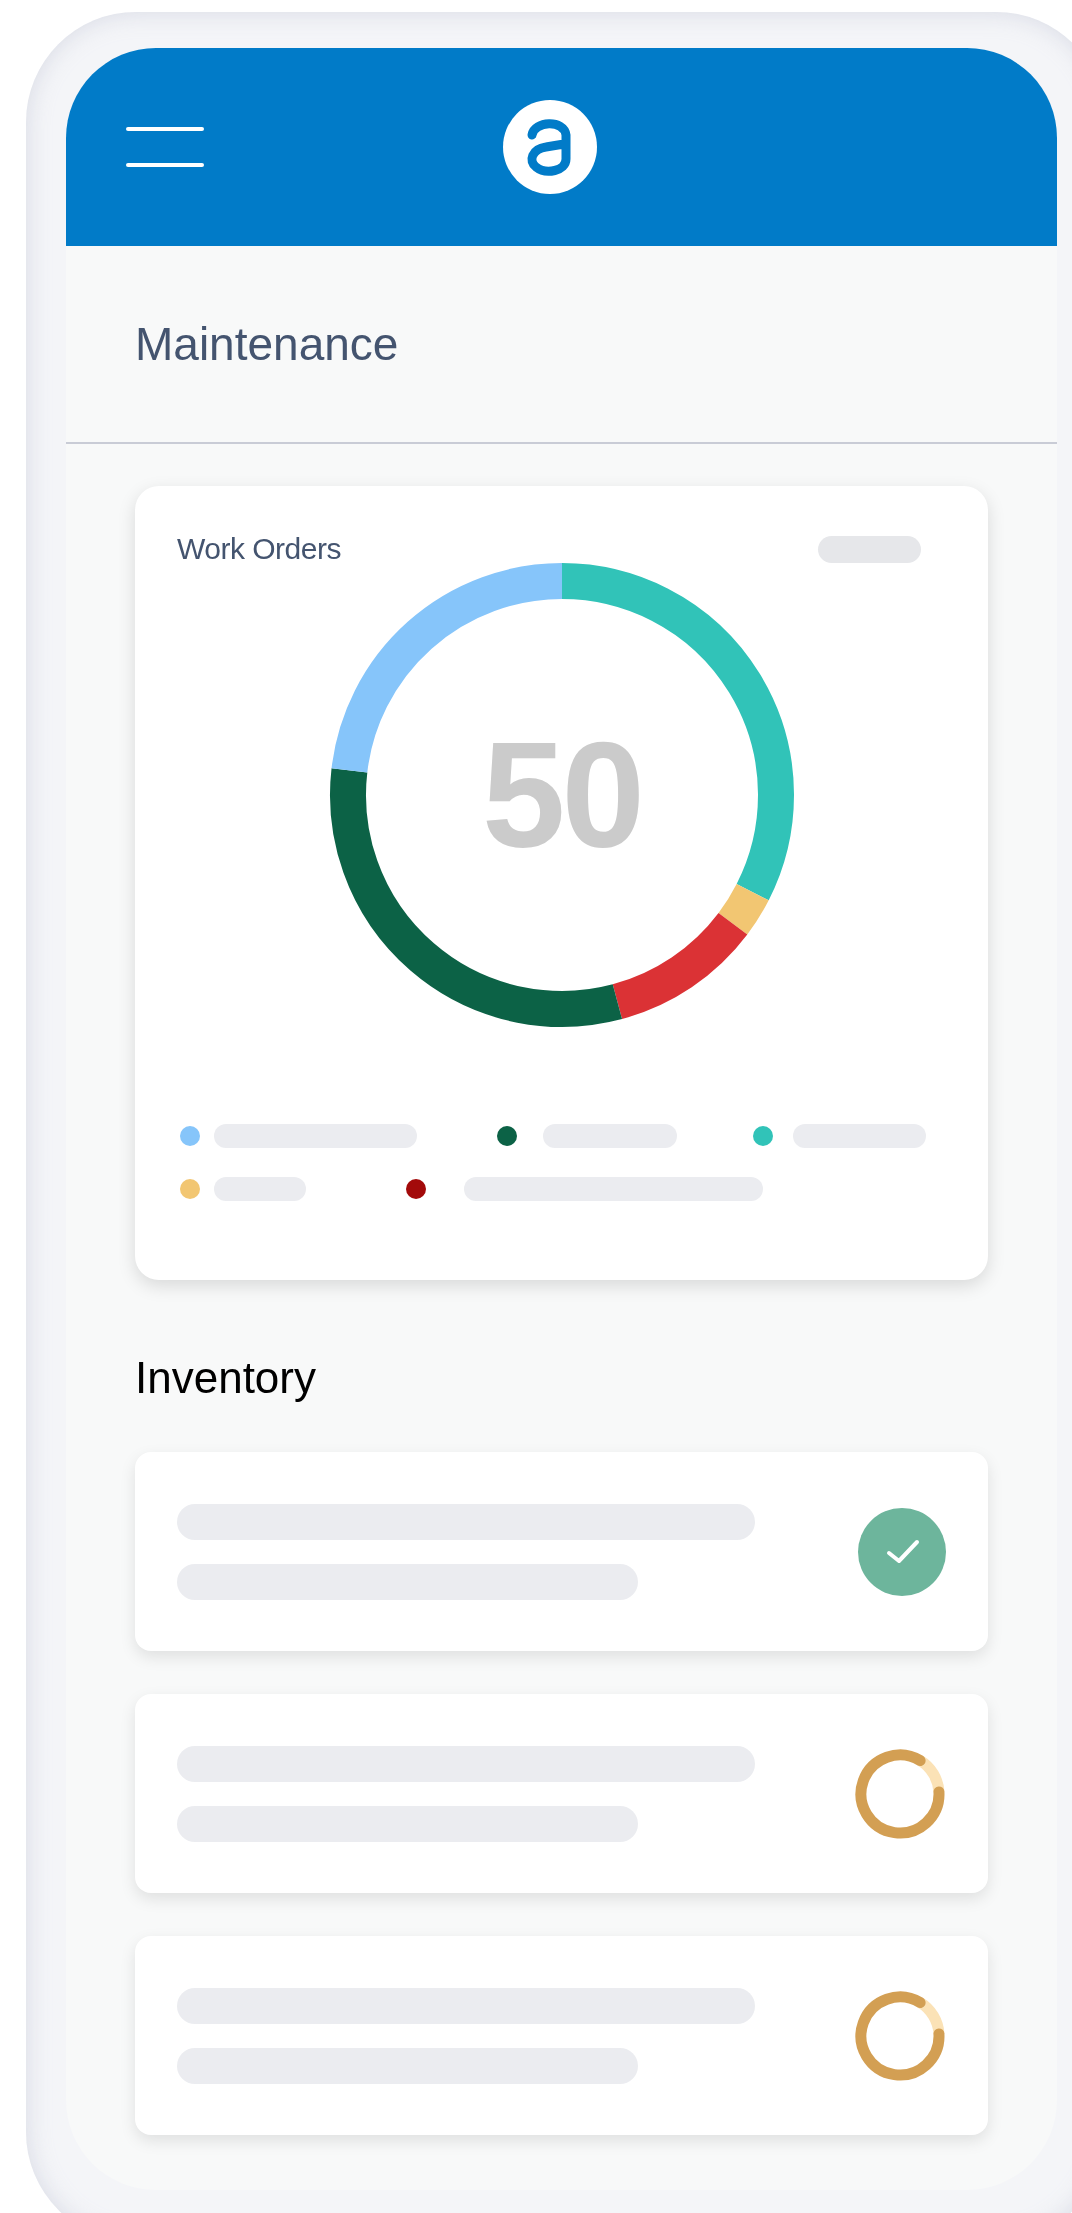 The image size is (1072, 2213). Describe the element at coordinates (550, 147) in the screenshot. I see `logo-icon` at that location.